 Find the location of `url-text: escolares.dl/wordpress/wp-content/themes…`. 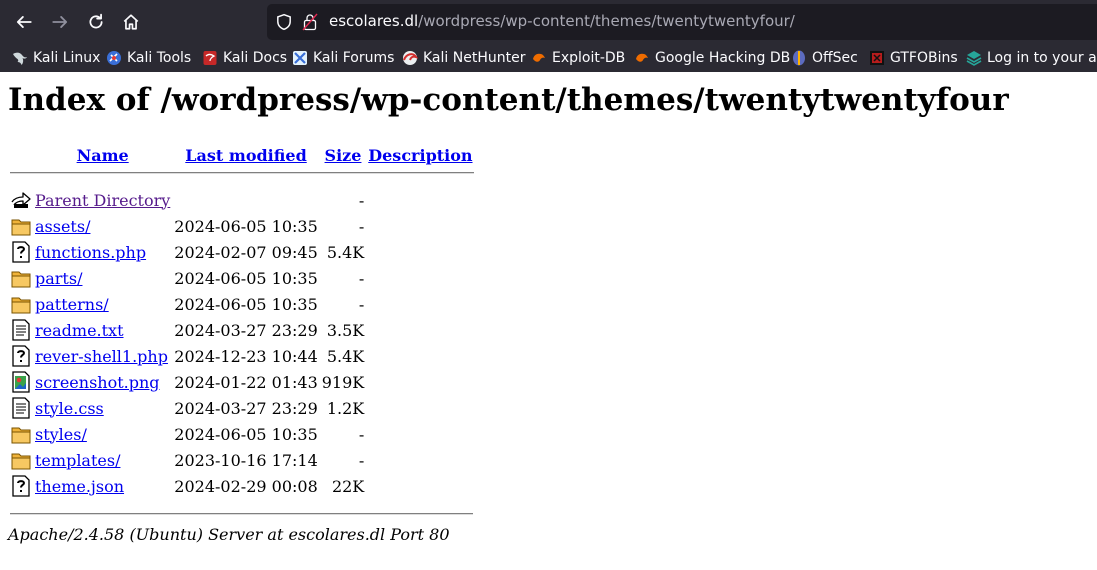

url-text: escolares.dl/wordpress/wp-content/themes… is located at coordinates (562, 21).